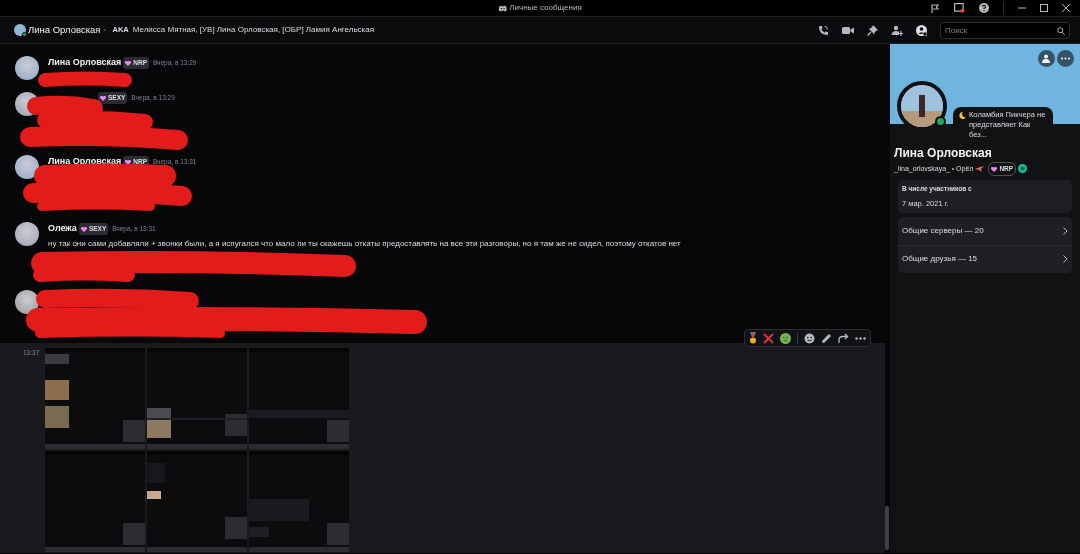  What do you see at coordinates (887, 528) in the screenshot?
I see `scrollbar` at bounding box center [887, 528].